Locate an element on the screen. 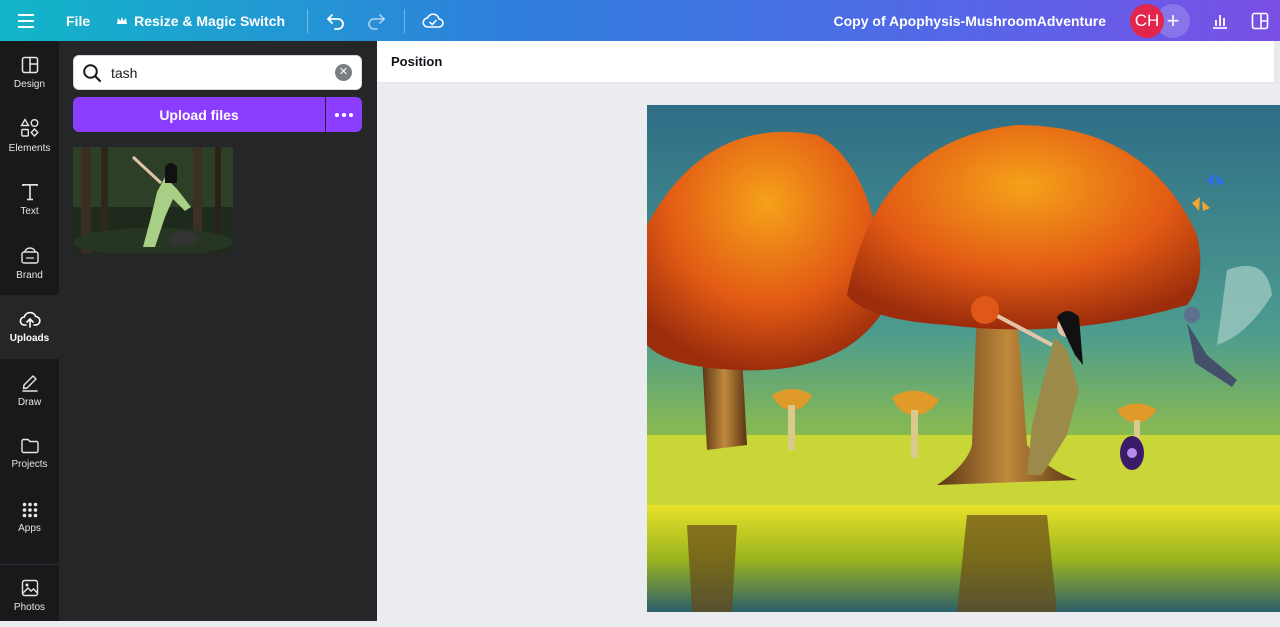  redo-button is located at coordinates (376, 21).